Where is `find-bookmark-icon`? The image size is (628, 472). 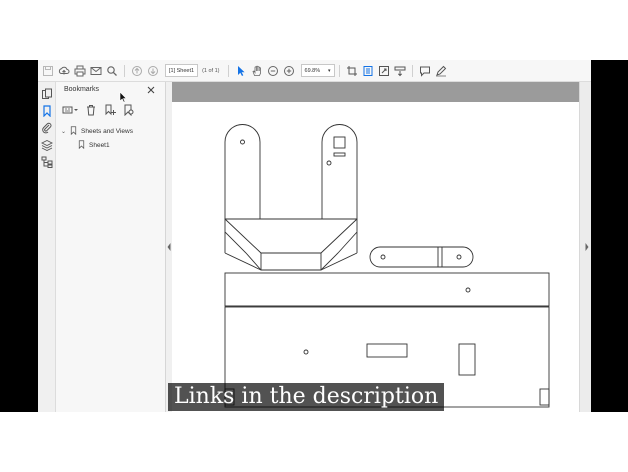 find-bookmark-icon is located at coordinates (129, 110).